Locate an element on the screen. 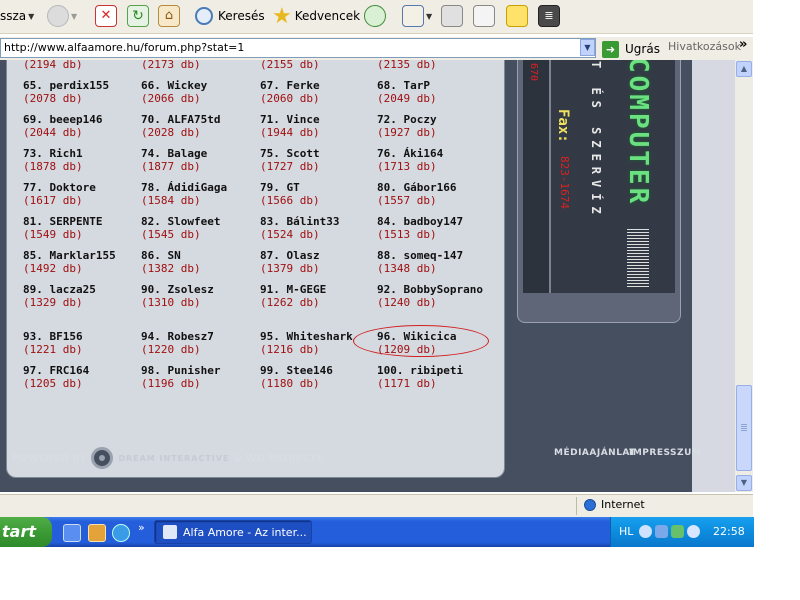 Image resolution: width=800 pixels, height=600 pixels. language-indicator: HL is located at coordinates (626, 531).